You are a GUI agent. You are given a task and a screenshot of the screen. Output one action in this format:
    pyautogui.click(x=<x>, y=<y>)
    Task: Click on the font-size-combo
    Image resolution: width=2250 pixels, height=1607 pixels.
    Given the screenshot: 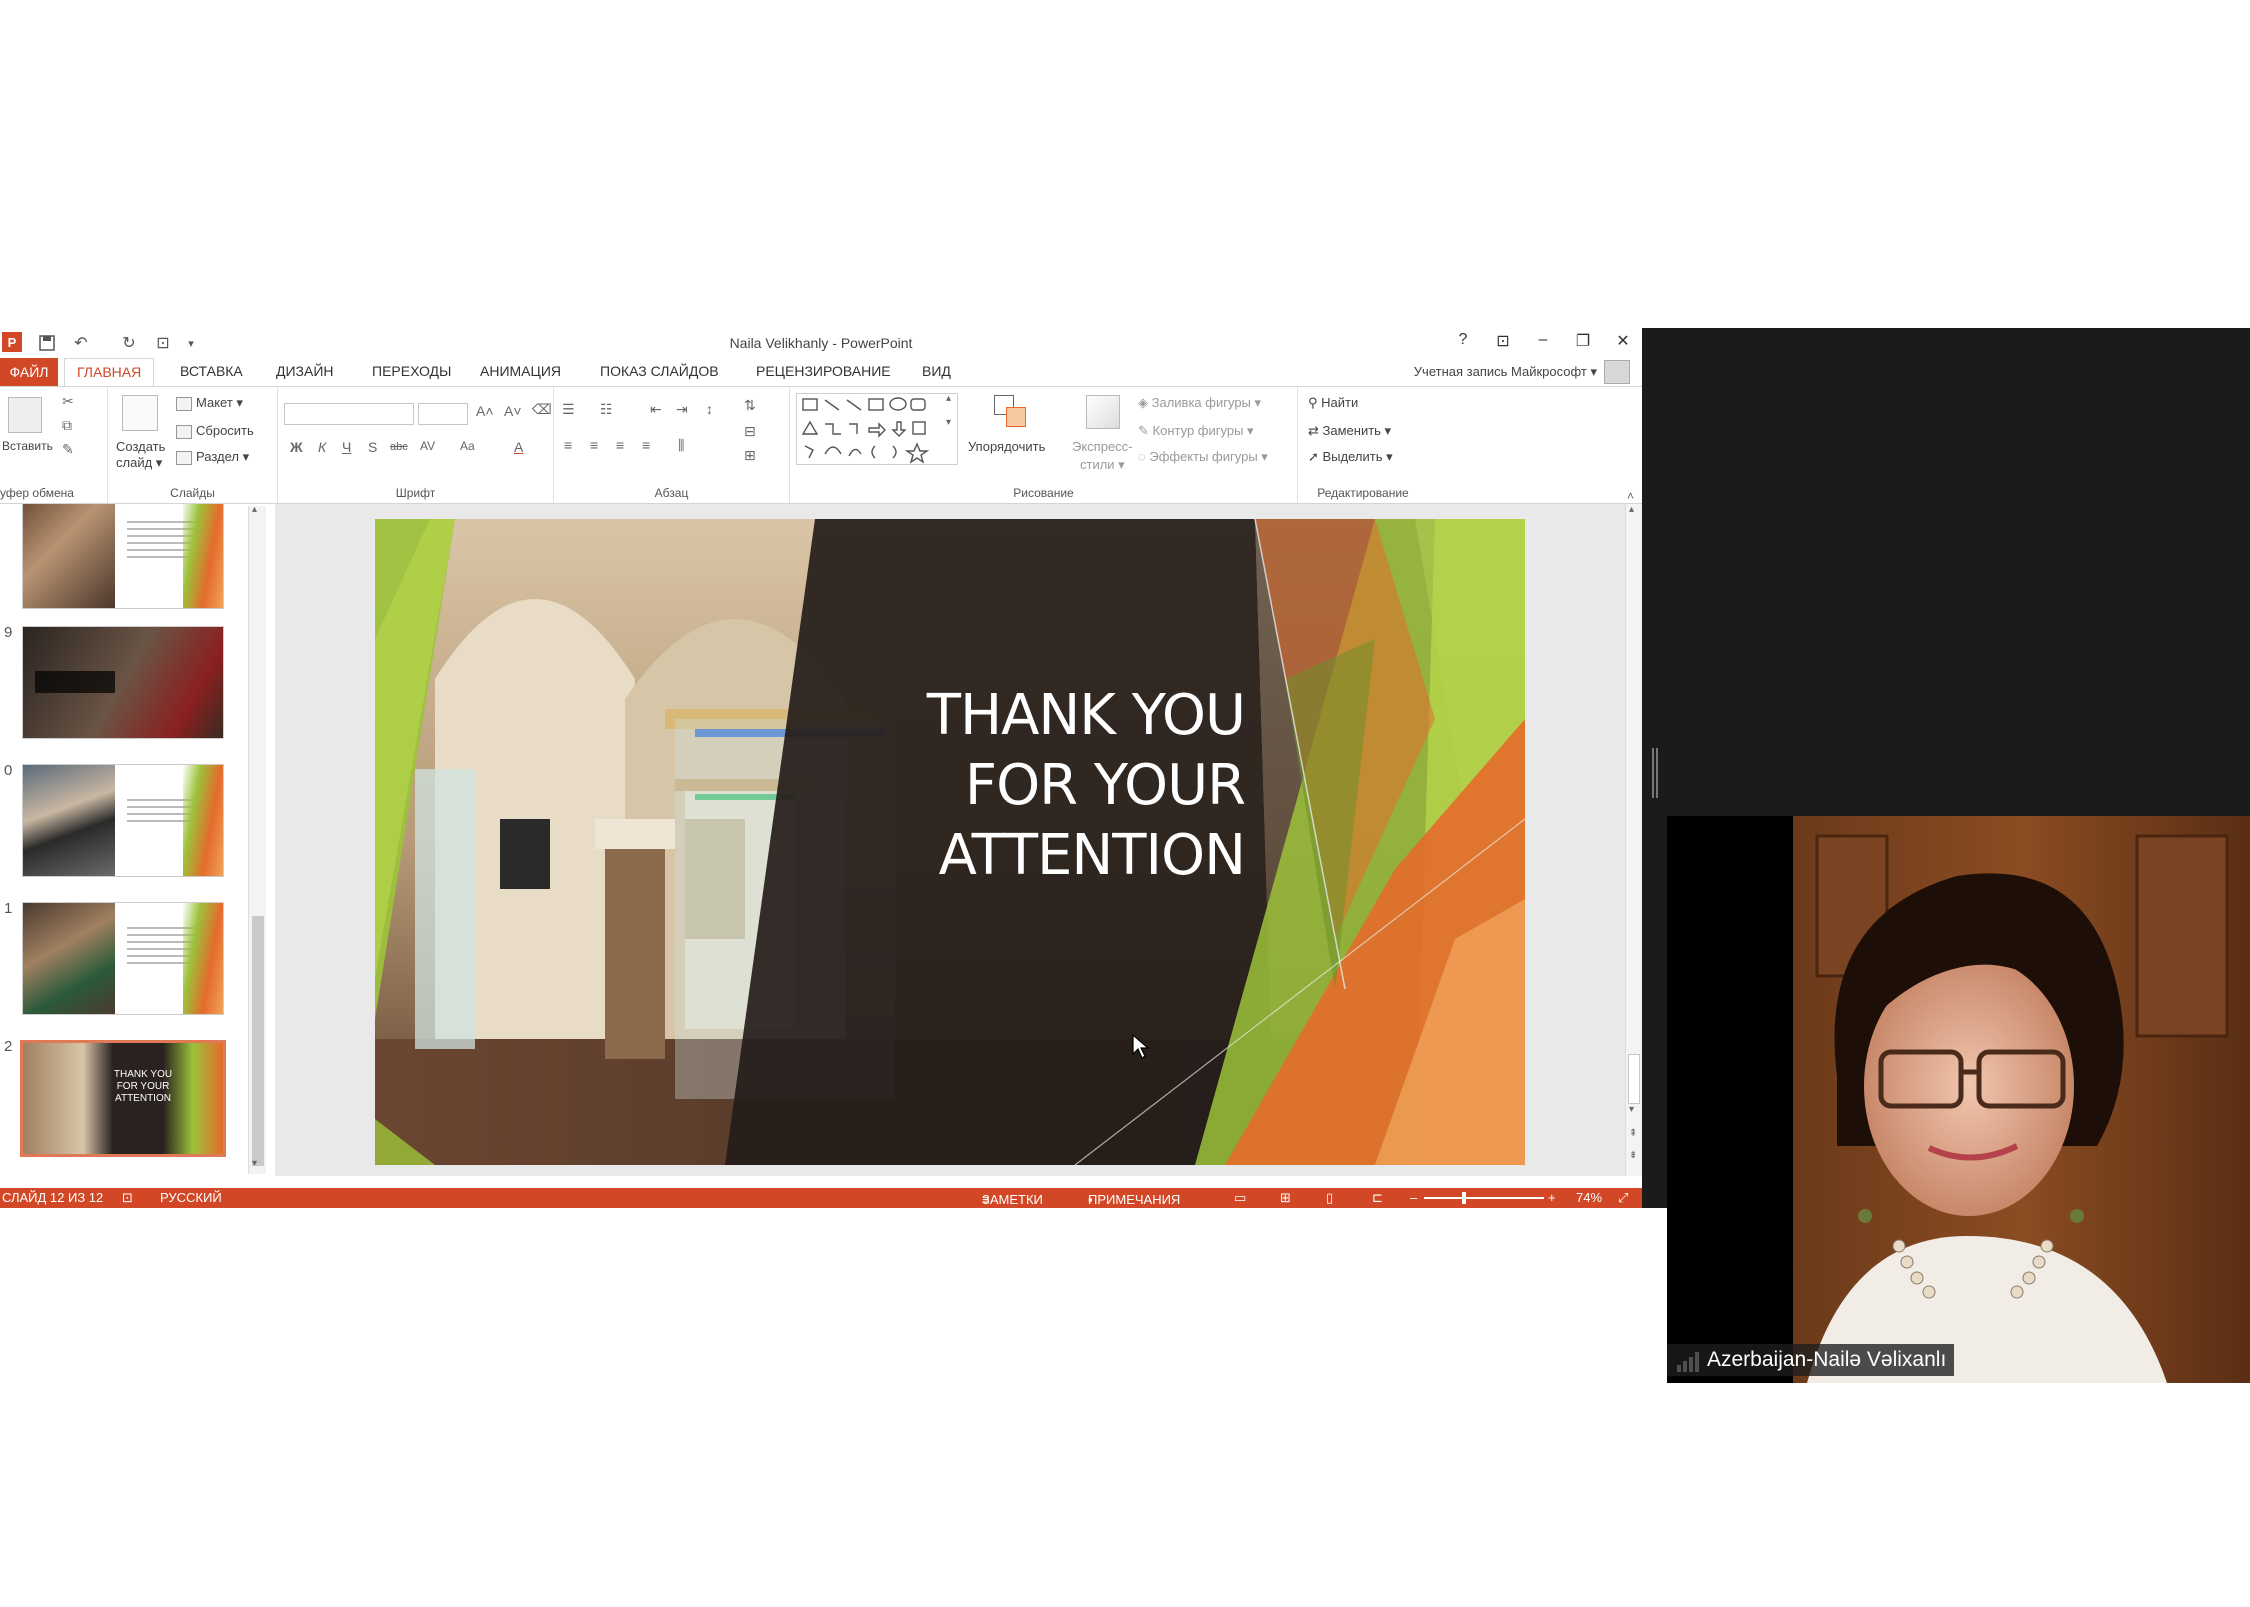 What is the action you would take?
    pyautogui.click(x=443, y=414)
    